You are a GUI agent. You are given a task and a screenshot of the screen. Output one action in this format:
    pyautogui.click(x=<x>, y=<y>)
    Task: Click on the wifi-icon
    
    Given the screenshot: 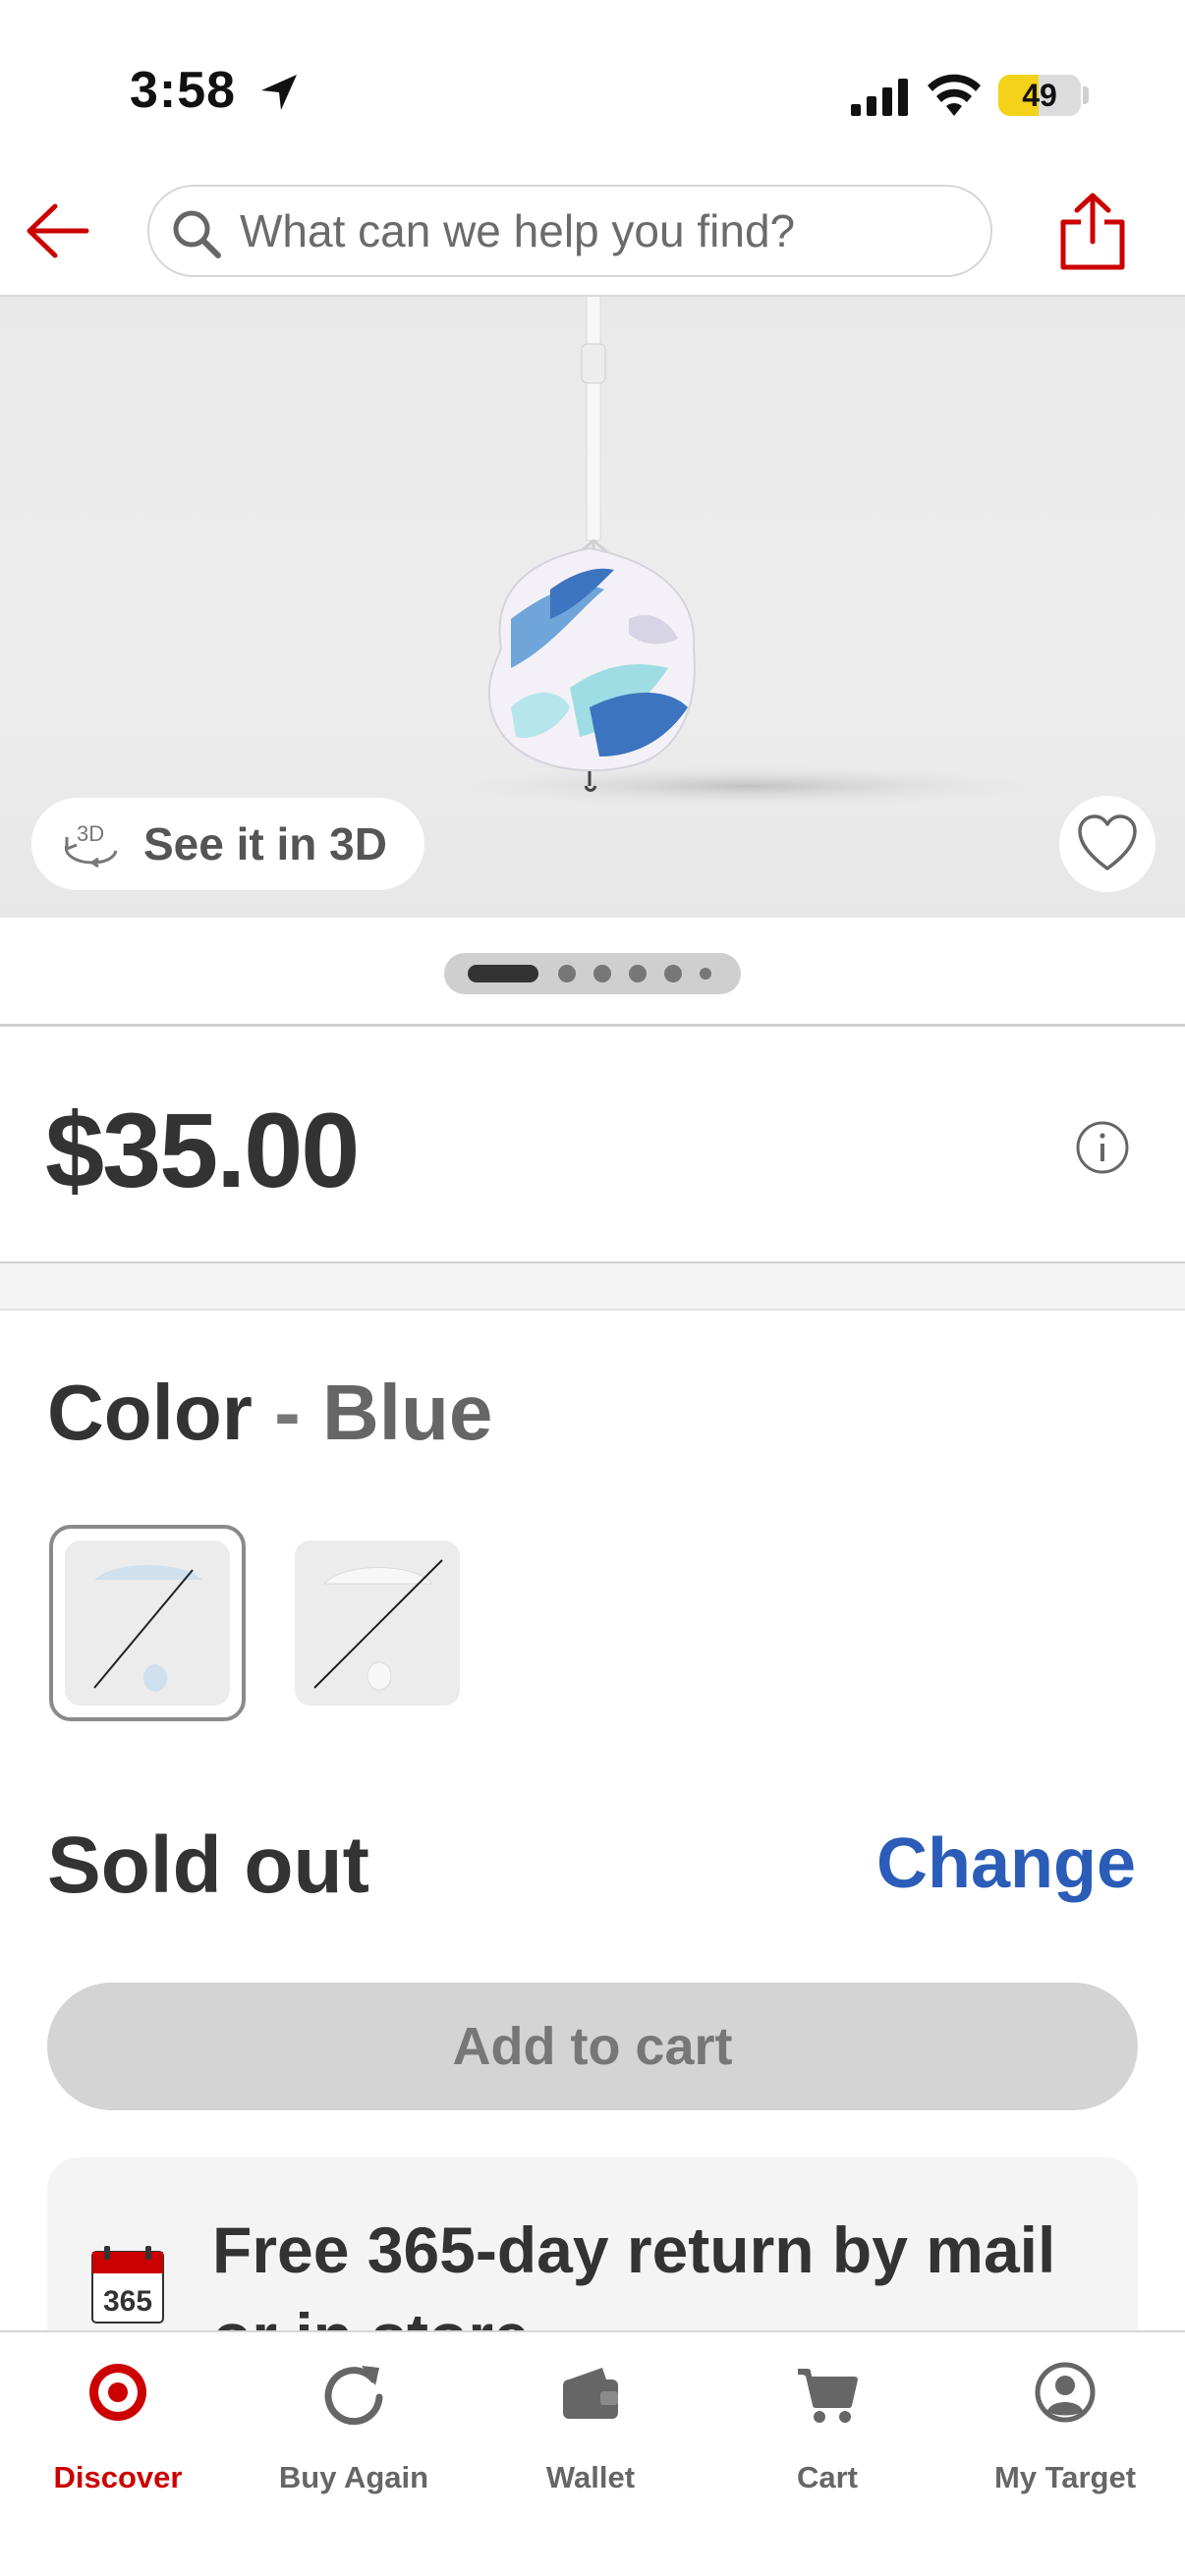 What is the action you would take?
    pyautogui.click(x=955, y=95)
    